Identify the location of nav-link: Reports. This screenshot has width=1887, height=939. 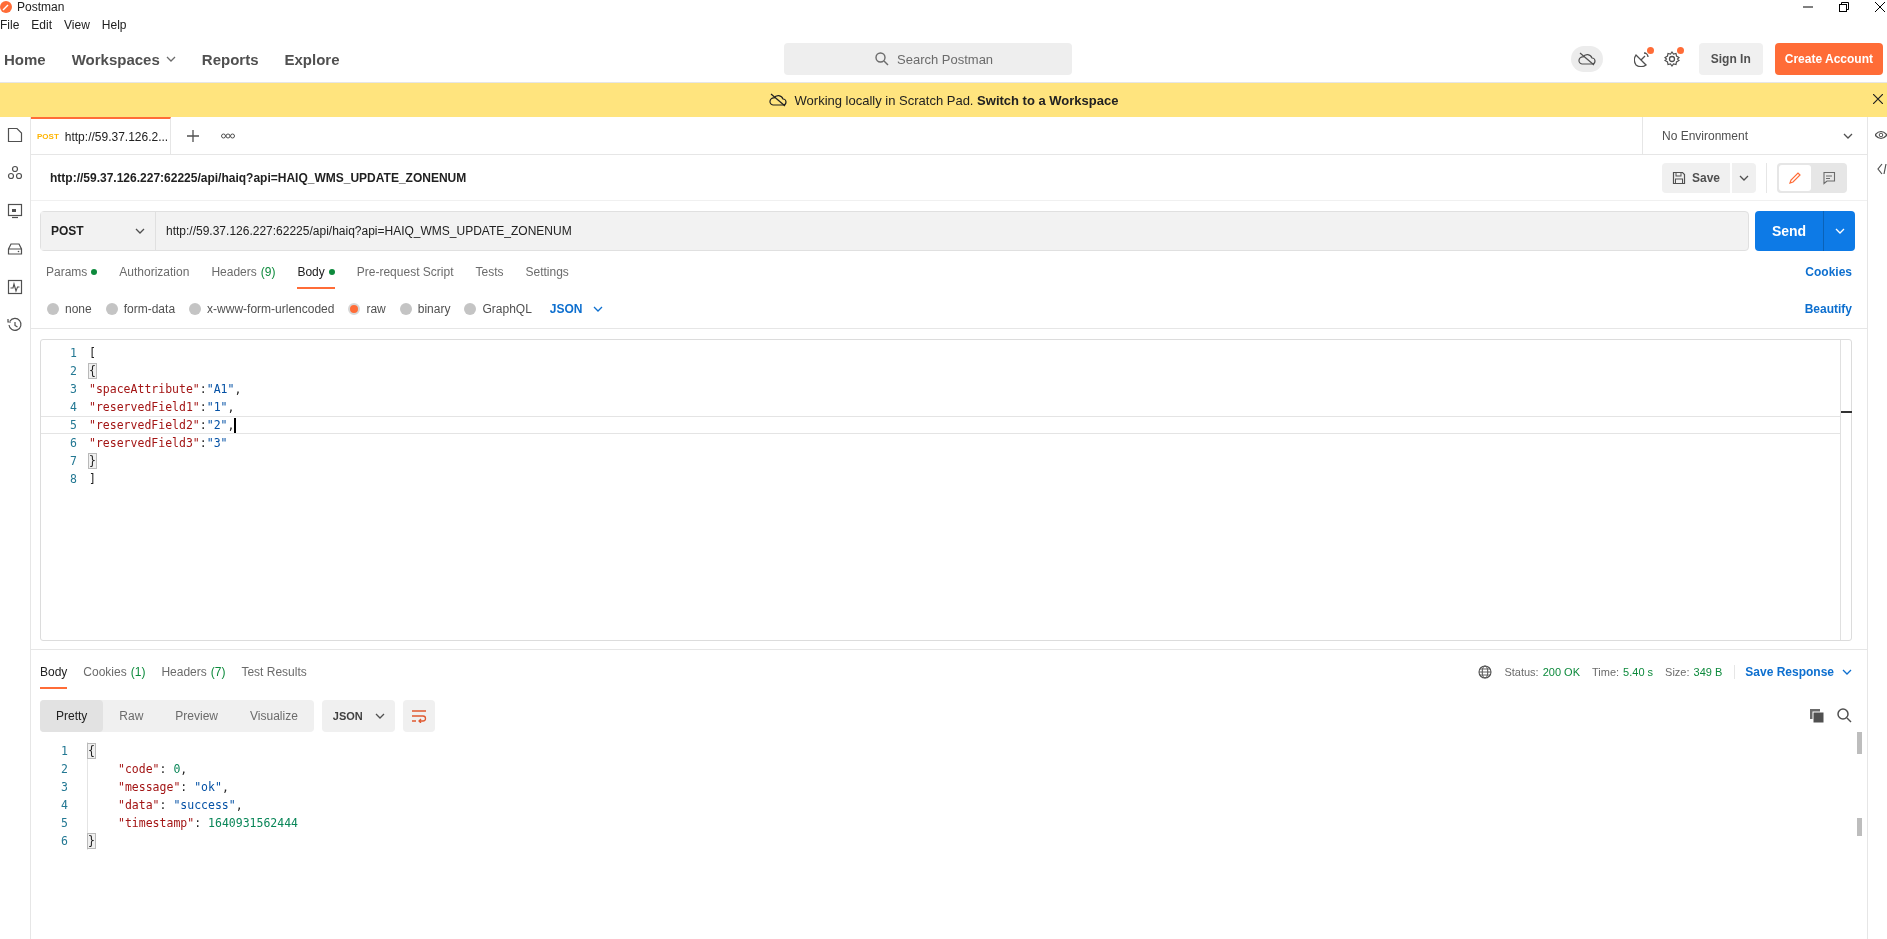
(230, 59).